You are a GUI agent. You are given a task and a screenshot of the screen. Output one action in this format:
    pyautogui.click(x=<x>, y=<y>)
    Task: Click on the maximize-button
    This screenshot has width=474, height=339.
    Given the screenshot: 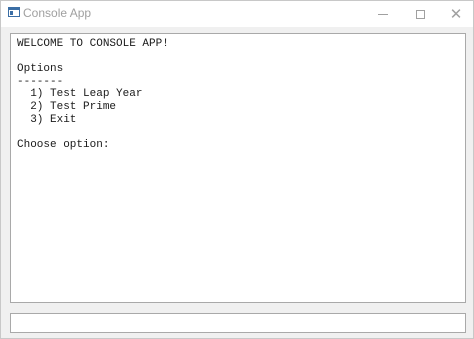 What is the action you would take?
    pyautogui.click(x=420, y=14)
    